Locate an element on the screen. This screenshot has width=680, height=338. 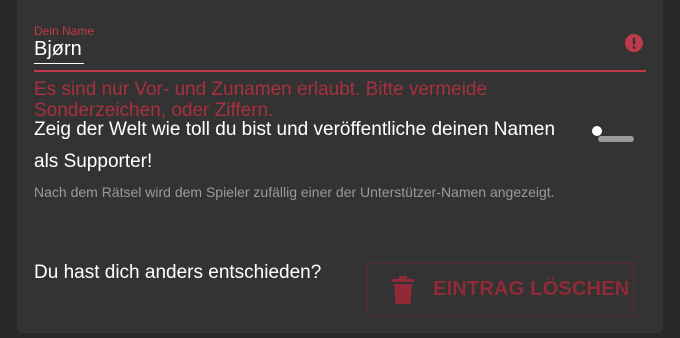
text-cursor-underline is located at coordinates (59, 63).